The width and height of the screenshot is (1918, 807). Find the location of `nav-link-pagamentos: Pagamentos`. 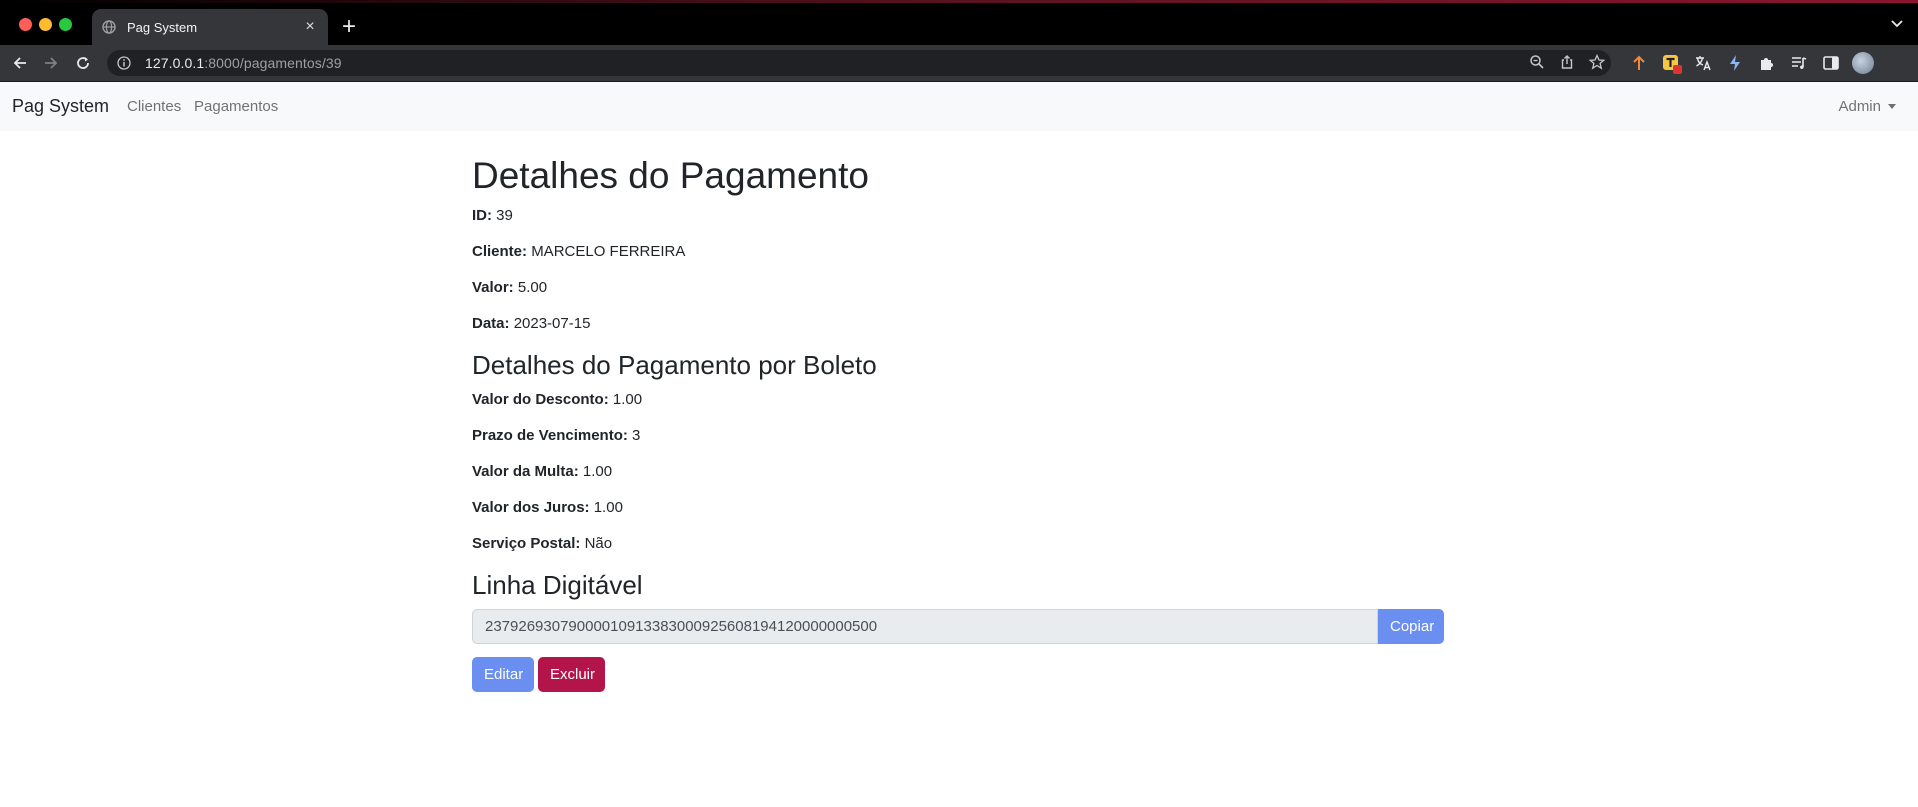

nav-link-pagamentos: Pagamentos is located at coordinates (236, 106).